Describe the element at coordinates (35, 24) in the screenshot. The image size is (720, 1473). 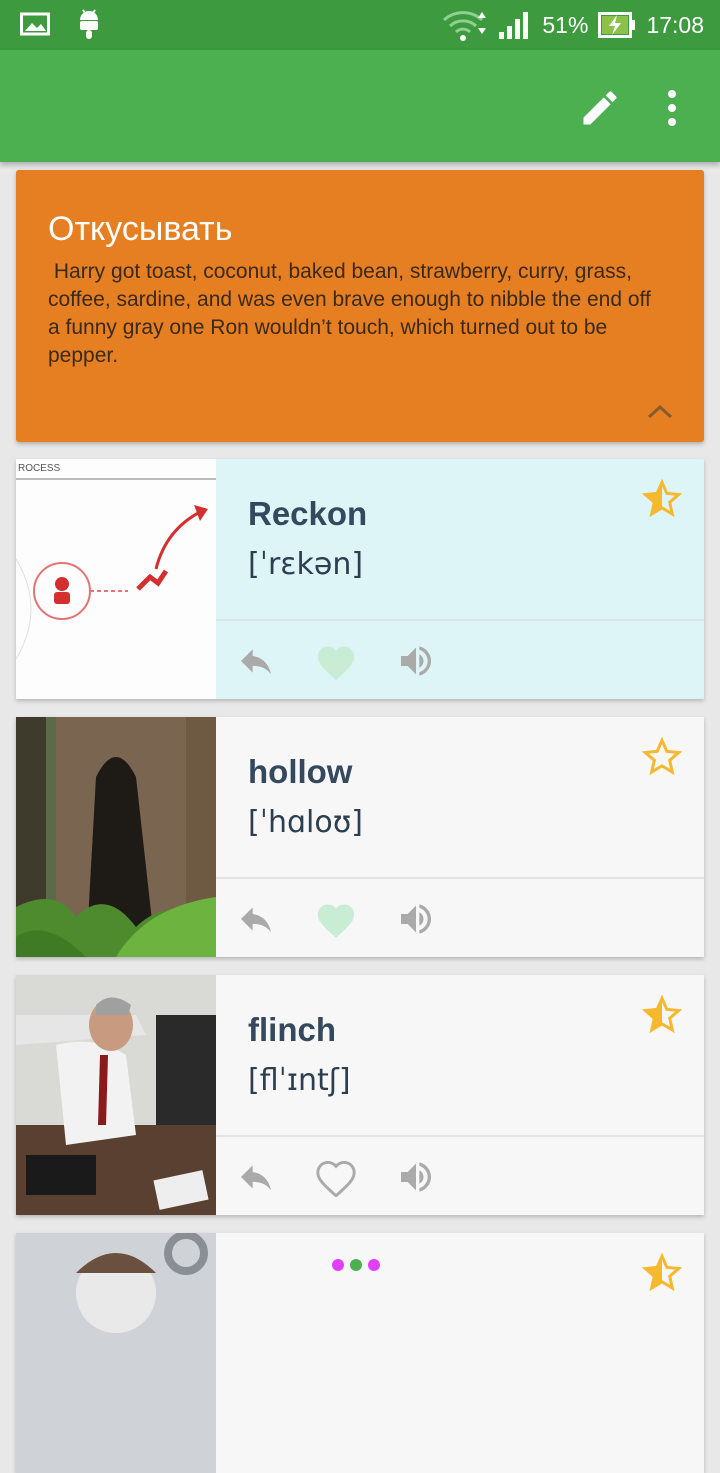
I see `gallery-icon` at that location.